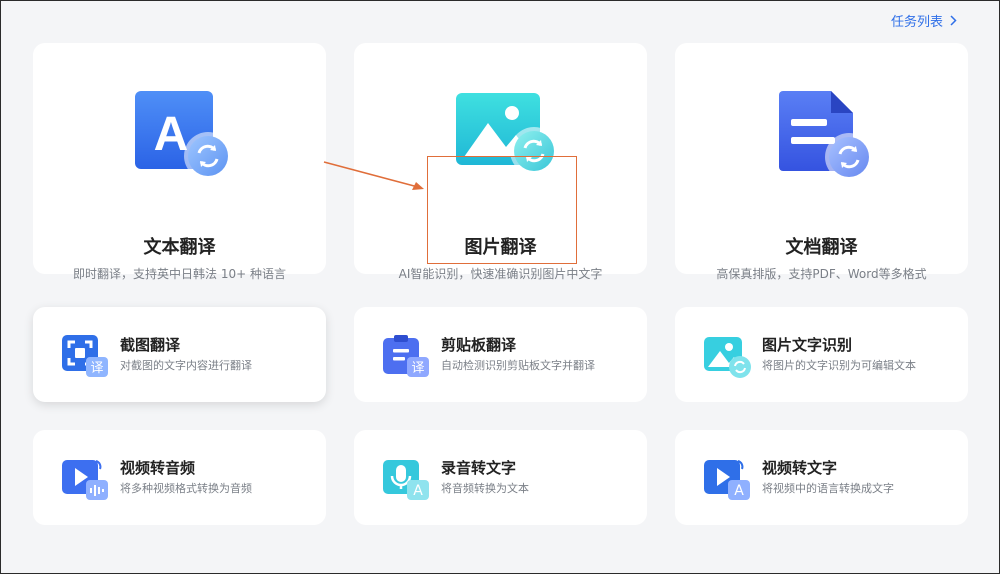  I want to click on video-to-text-card: A 视频转文字 将视频中的语言转换成文字, so click(821, 477).